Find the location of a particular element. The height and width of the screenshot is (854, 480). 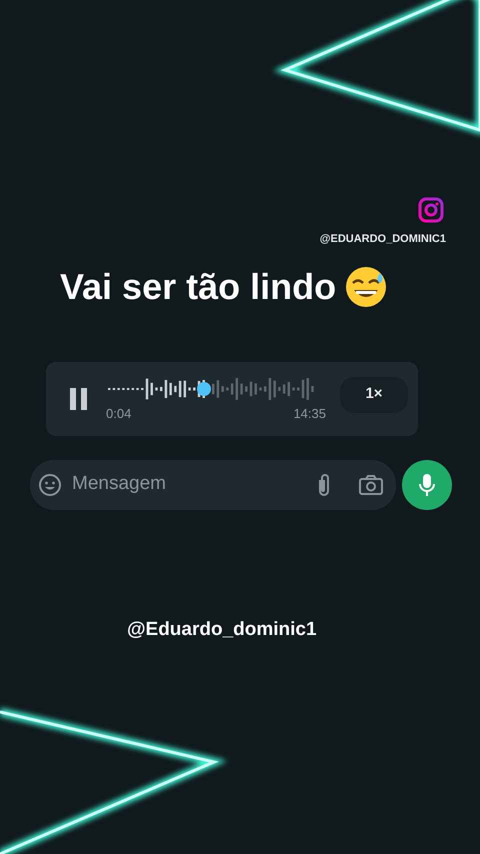

elapsed-time: 0:04 is located at coordinates (119, 413).